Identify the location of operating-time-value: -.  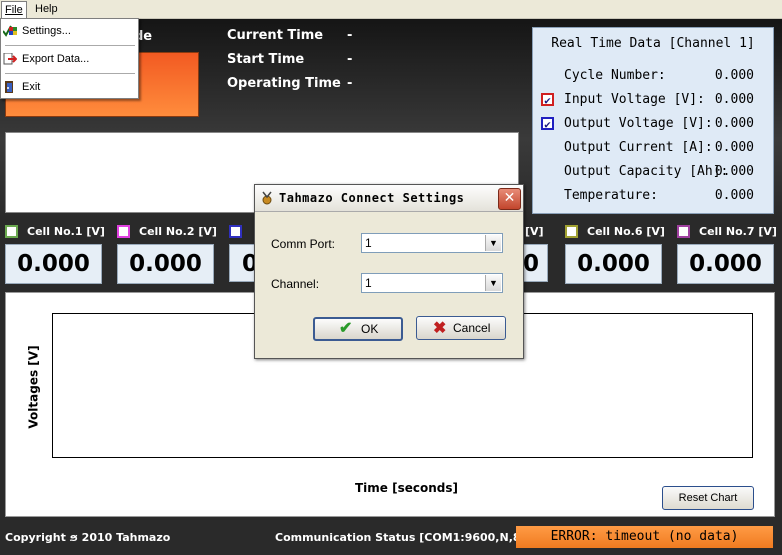
(350, 83).